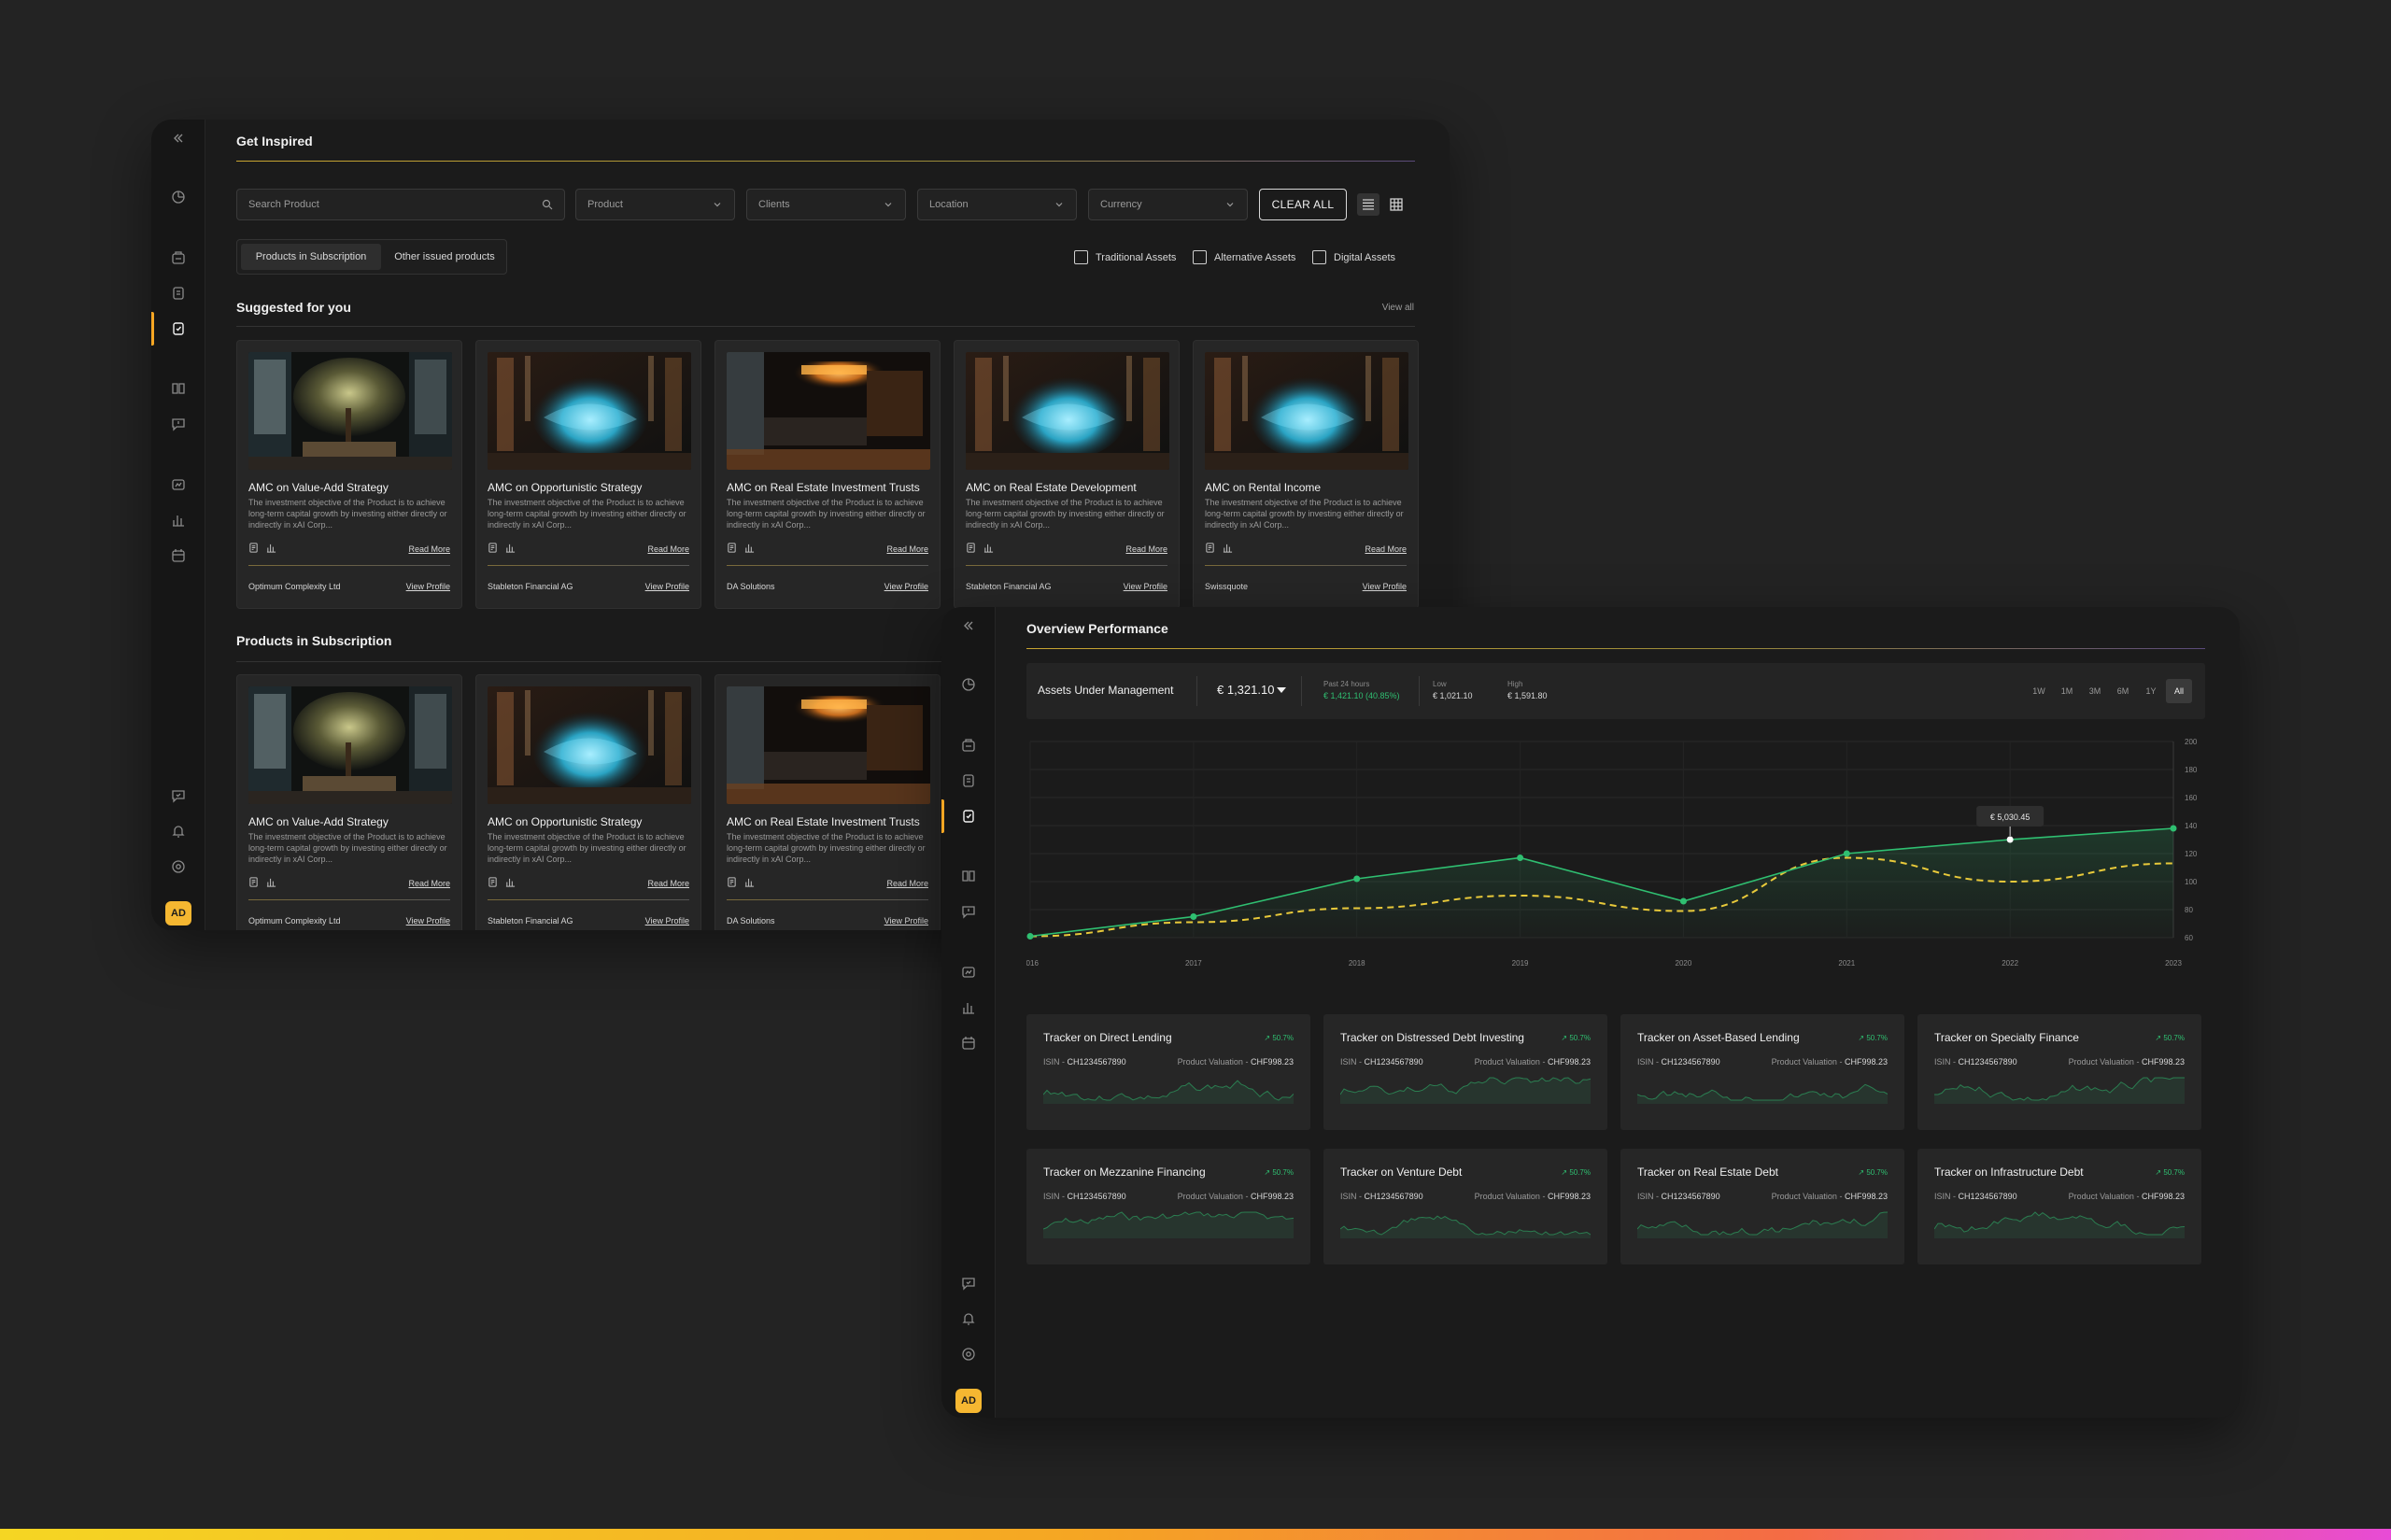 The height and width of the screenshot is (1540, 2391). Describe the element at coordinates (178, 328) in the screenshot. I see `products-icon` at that location.